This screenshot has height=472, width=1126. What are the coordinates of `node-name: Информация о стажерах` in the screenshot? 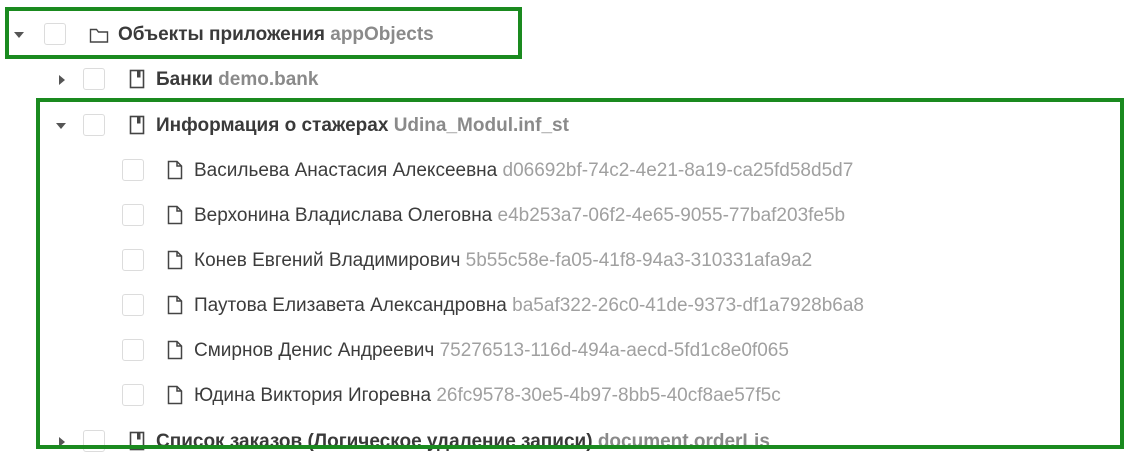 It's located at (272, 125).